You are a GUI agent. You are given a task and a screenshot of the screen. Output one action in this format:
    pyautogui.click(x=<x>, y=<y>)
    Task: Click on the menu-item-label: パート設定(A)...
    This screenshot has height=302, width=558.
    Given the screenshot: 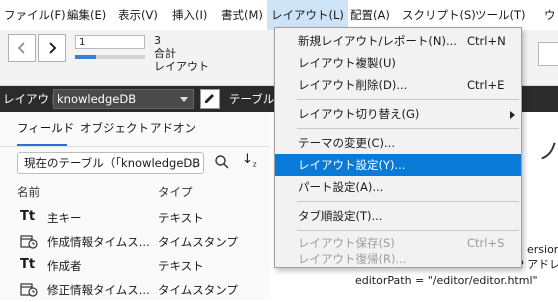 What is the action you would take?
    pyautogui.click(x=341, y=187)
    